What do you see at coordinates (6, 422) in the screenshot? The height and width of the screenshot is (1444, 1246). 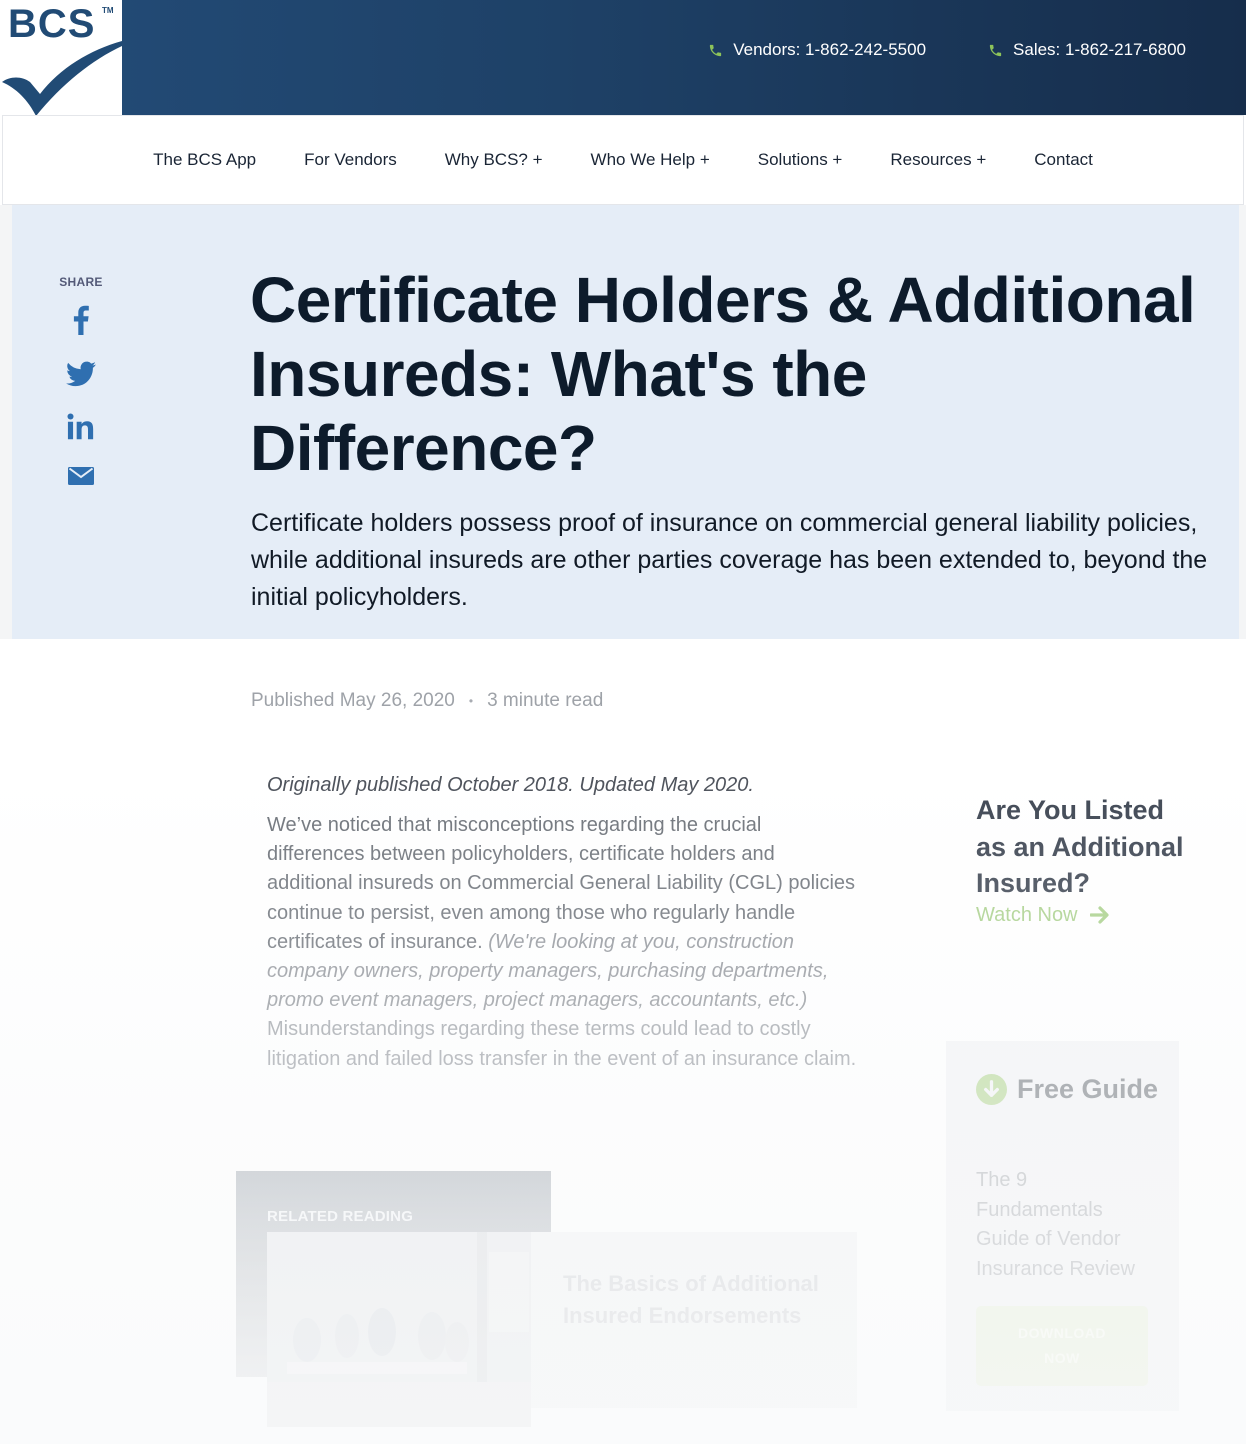 I see `page-margin-left` at bounding box center [6, 422].